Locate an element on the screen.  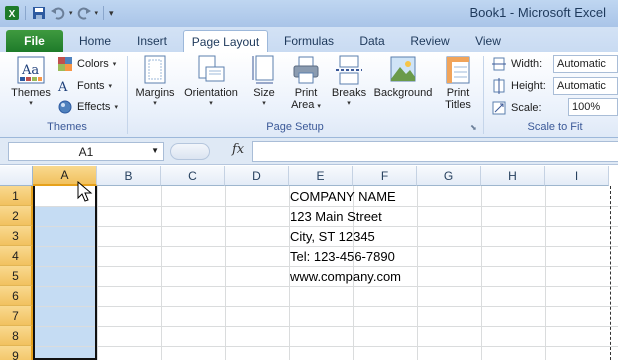
svg-text: Aa is located at coordinates (30, 70).